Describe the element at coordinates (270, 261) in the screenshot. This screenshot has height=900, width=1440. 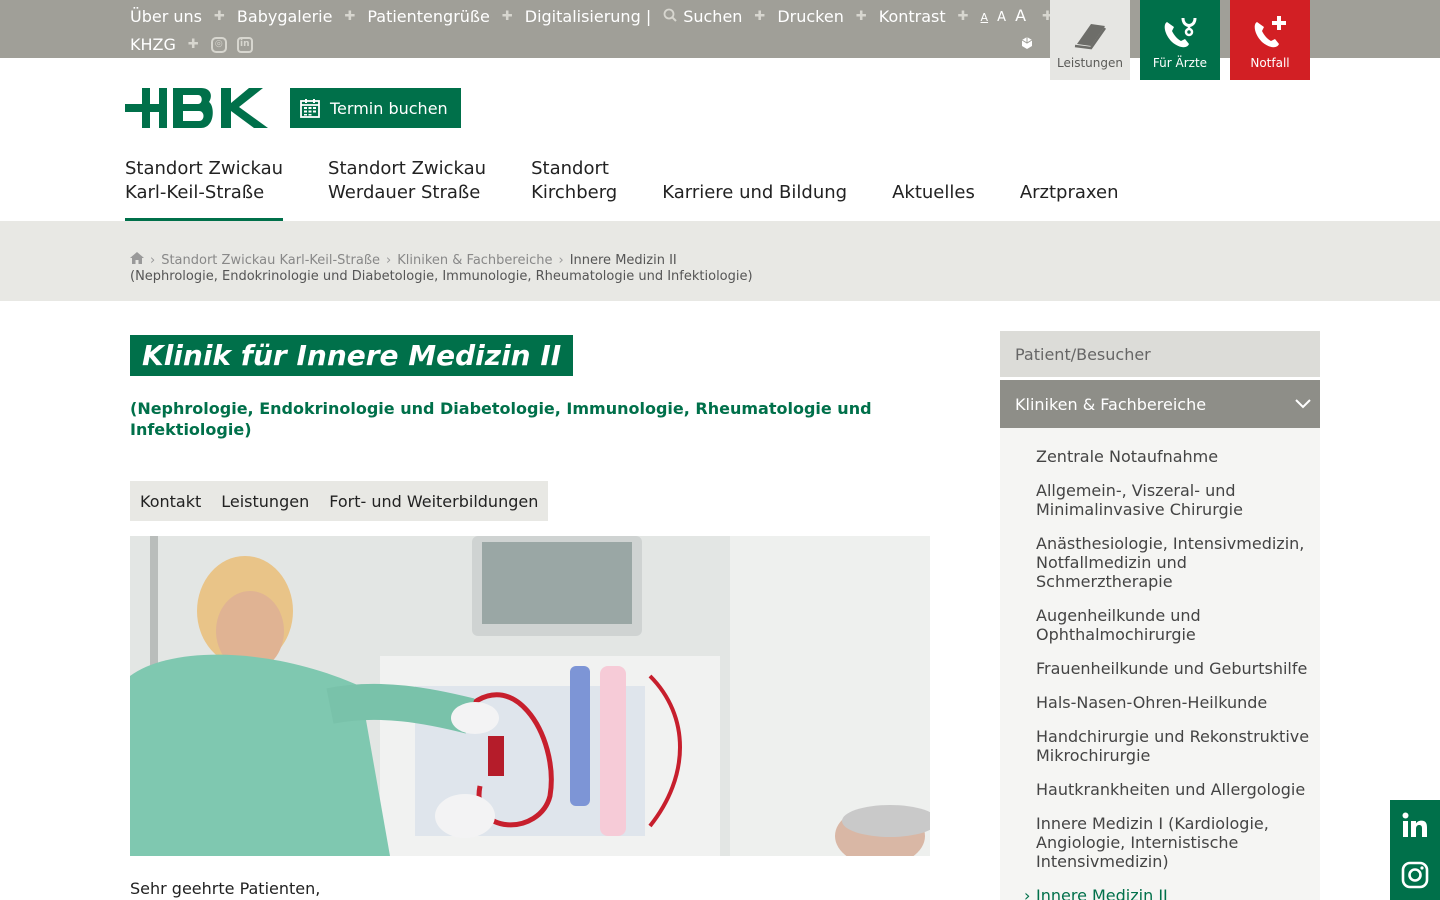
I see `breadcrumb-item: Standort Zwickau Karl-Keil-Straße` at that location.